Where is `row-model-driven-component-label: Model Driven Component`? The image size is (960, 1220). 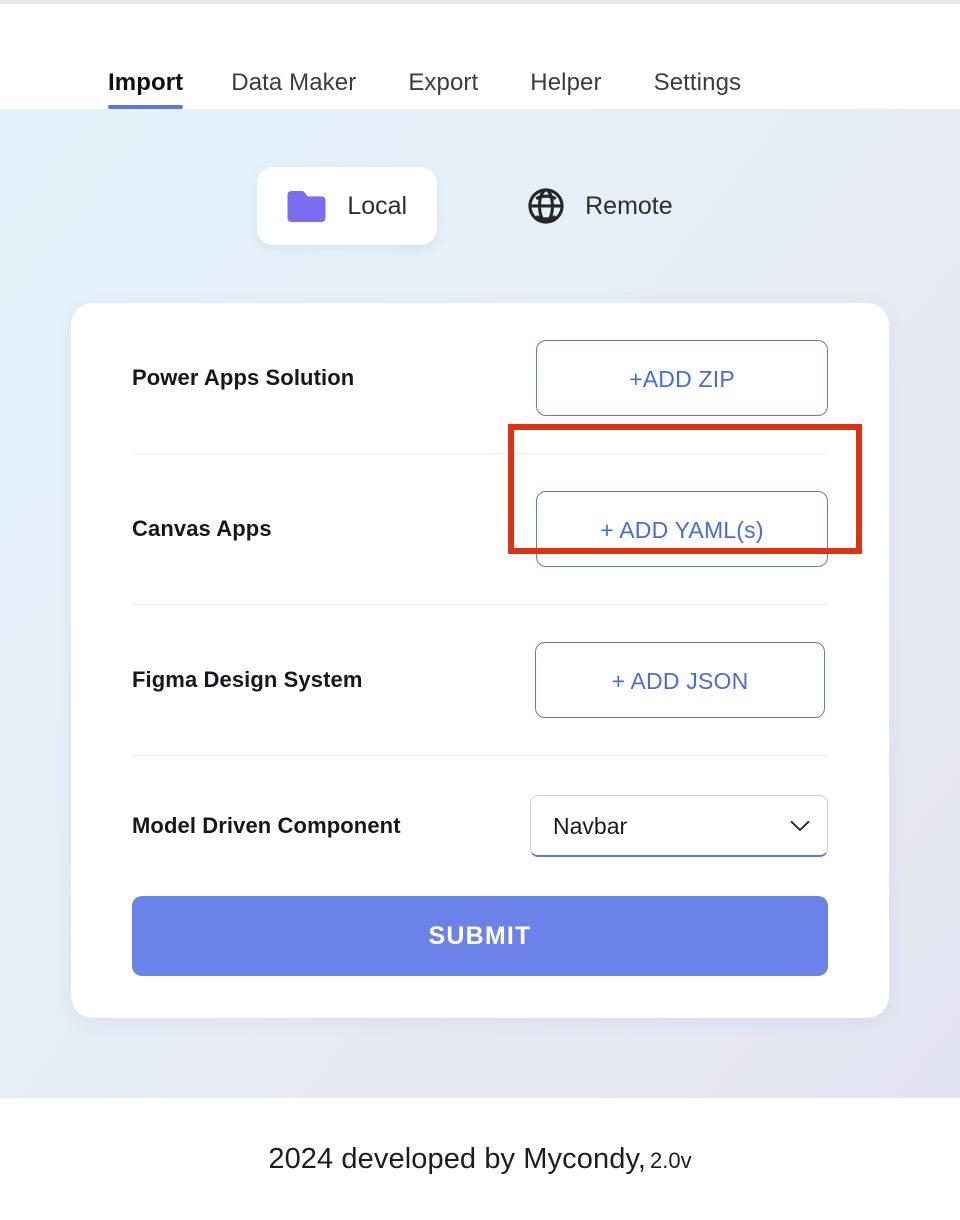
row-model-driven-component-label: Model Driven Component is located at coordinates (266, 825).